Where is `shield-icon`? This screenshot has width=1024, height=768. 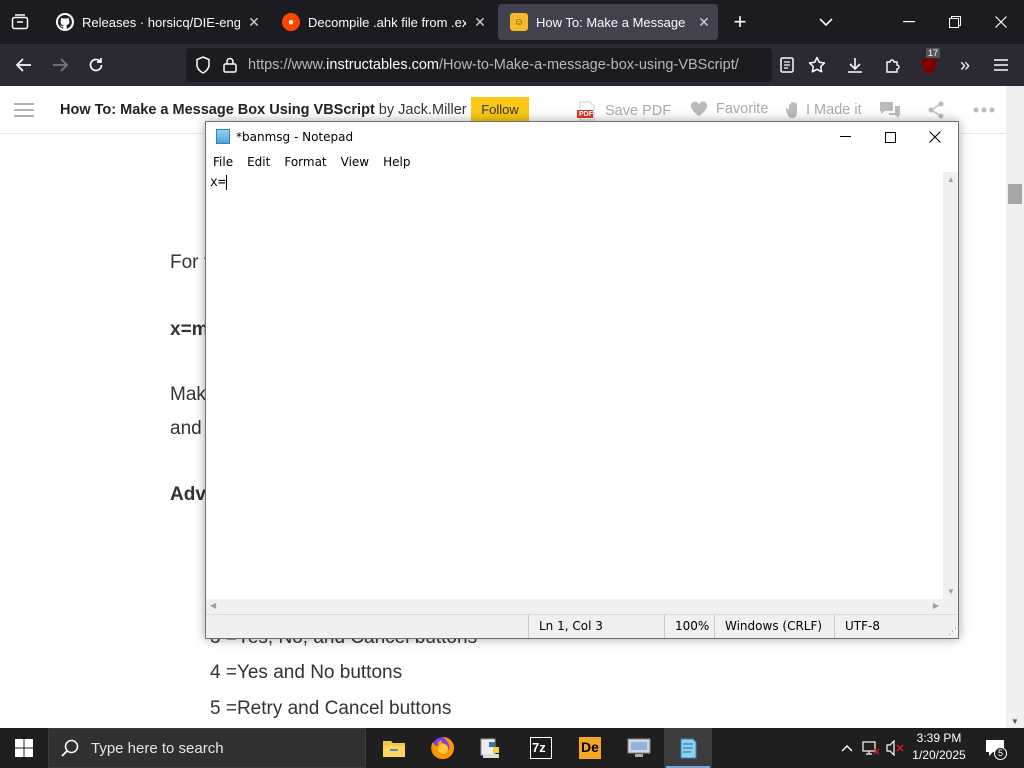
shield-icon is located at coordinates (203, 65).